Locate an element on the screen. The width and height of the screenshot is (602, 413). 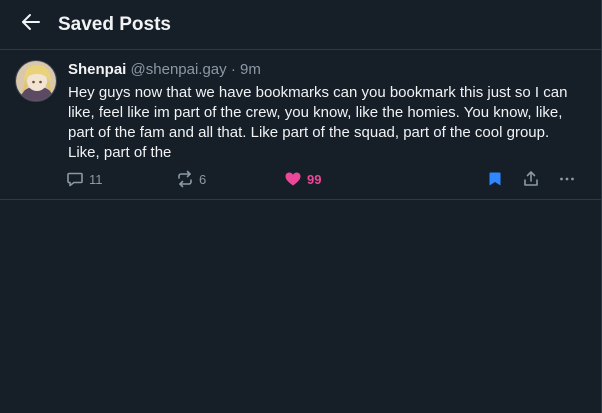
reply-button: 11 is located at coordinates (84, 179).